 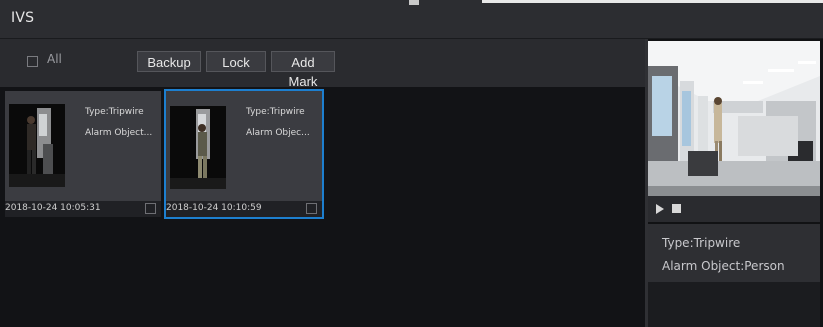 I want to click on playback-controls, so click(x=734, y=209).